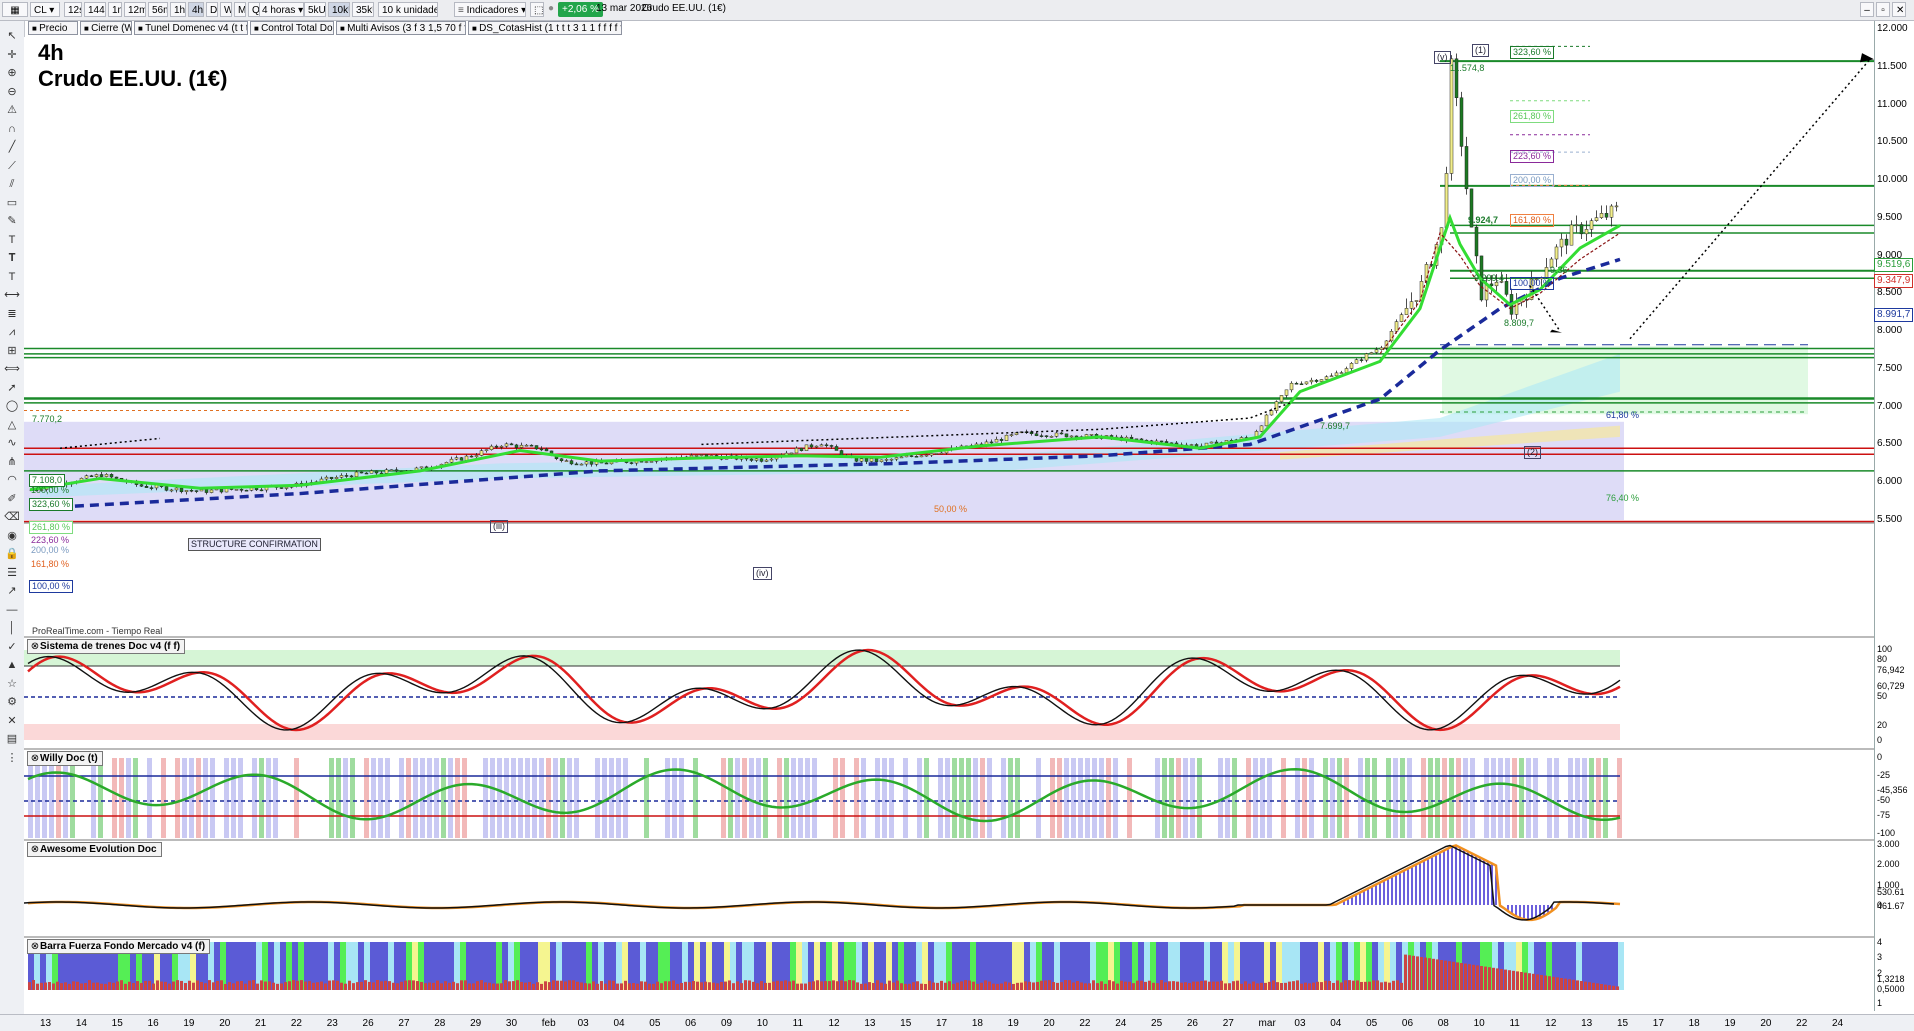 Image resolution: width=1914 pixels, height=1031 pixels. I want to click on alert-icon: ⚠, so click(12, 110).